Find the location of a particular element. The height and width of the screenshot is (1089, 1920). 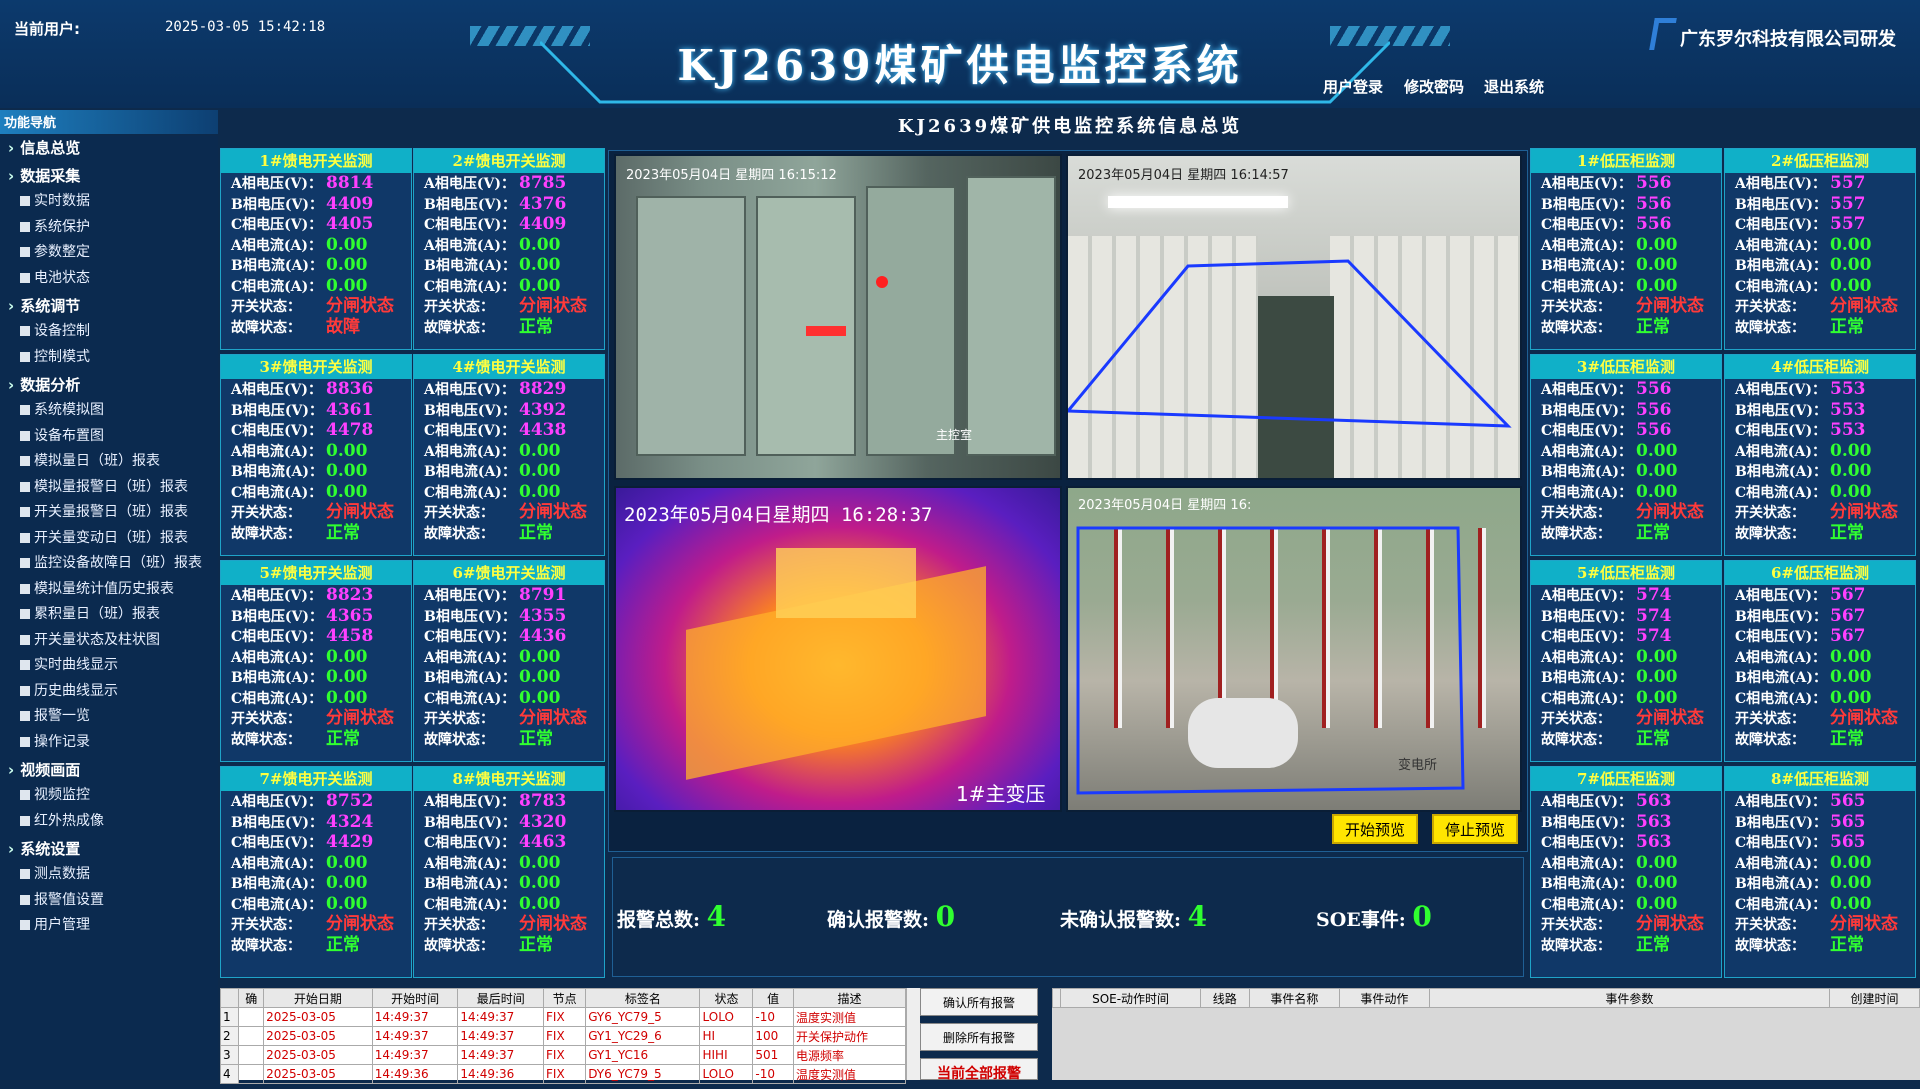

panel-row-ia: A相电流(A)： 0.00 is located at coordinates (316, 451).